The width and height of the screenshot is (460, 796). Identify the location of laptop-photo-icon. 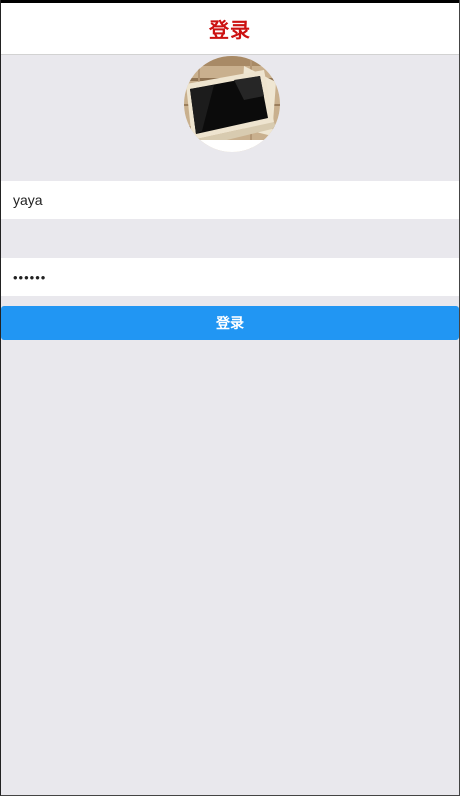
(232, 104).